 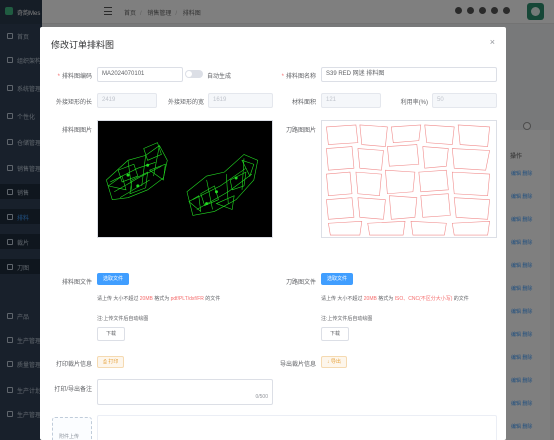 I want to click on nesting-upload-note: 注:上传文件后自动绘图, so click(x=123, y=319).